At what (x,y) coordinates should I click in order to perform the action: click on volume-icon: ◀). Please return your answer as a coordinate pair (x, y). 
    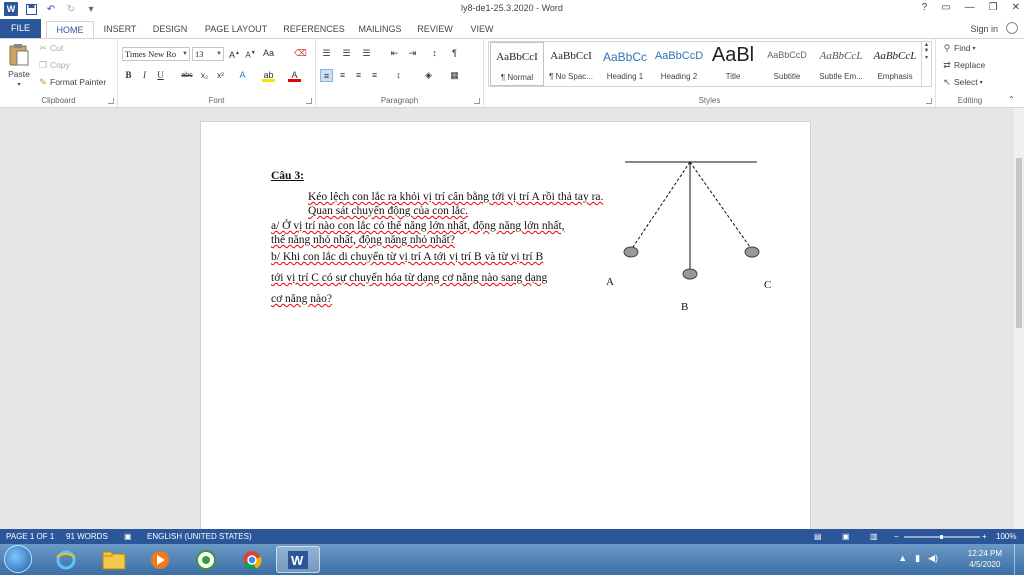
    Looking at the image, I should click on (933, 558).